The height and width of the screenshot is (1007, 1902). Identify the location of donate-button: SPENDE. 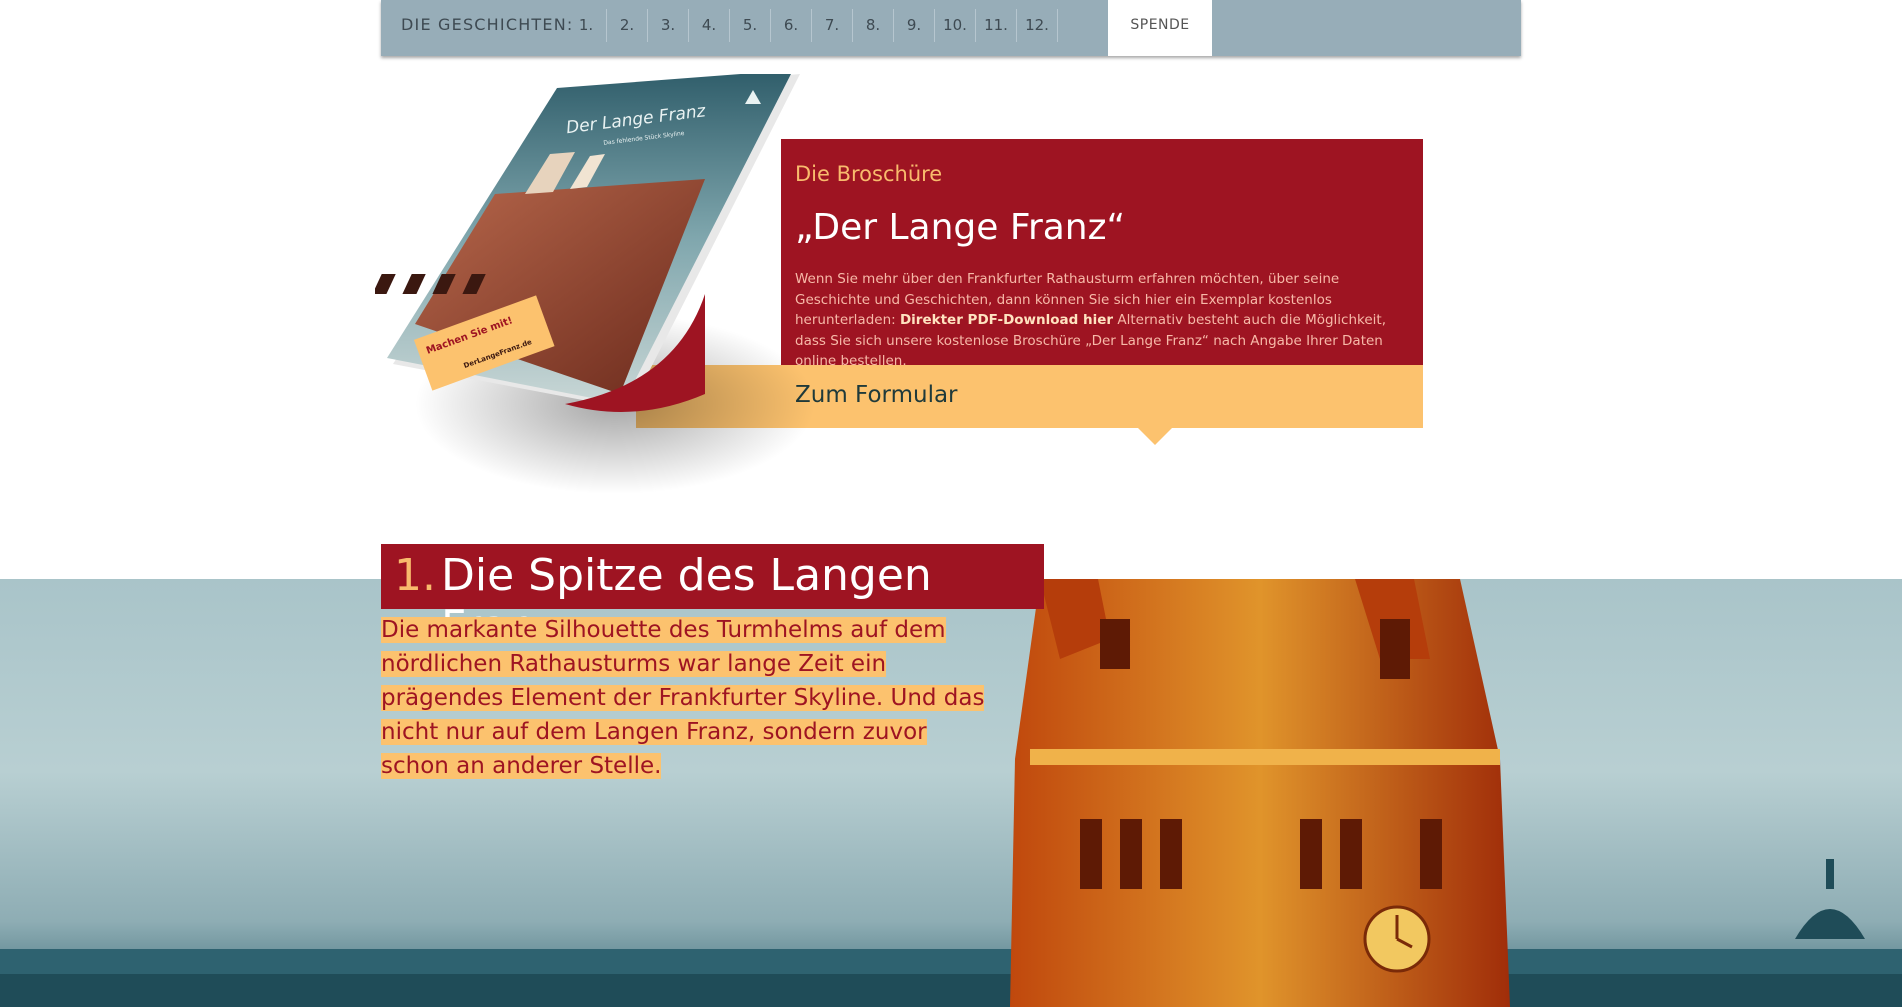
(1160, 28).